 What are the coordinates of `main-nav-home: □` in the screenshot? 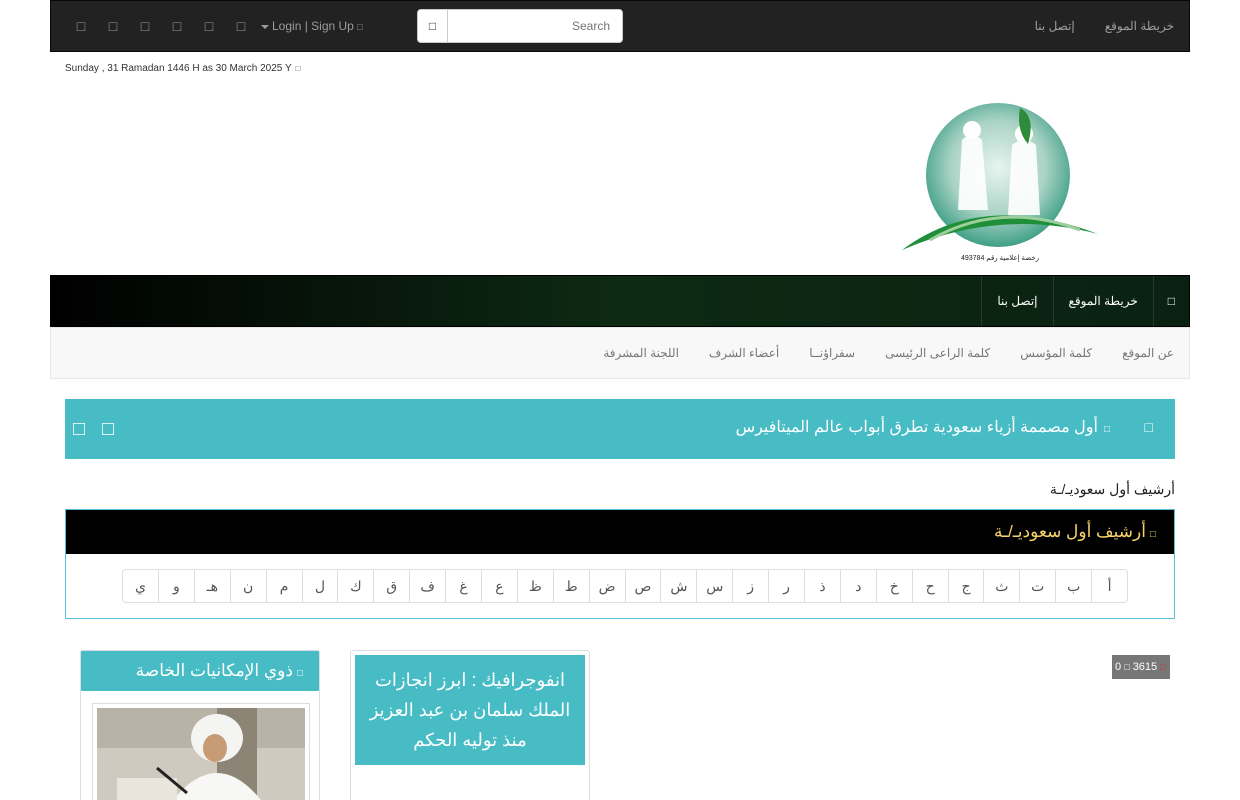 It's located at (1170, 301).